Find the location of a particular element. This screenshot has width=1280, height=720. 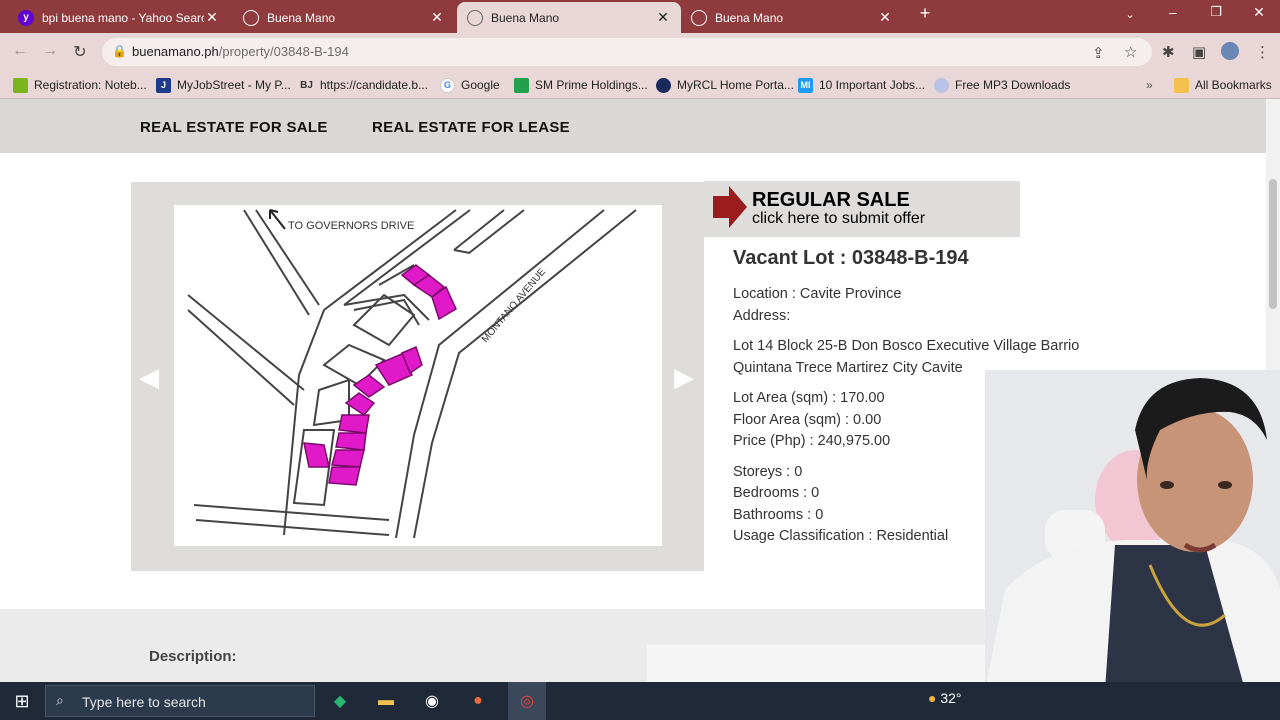

tab-label: bpi buena mano - Yahoo Search is located at coordinates (123, 17).